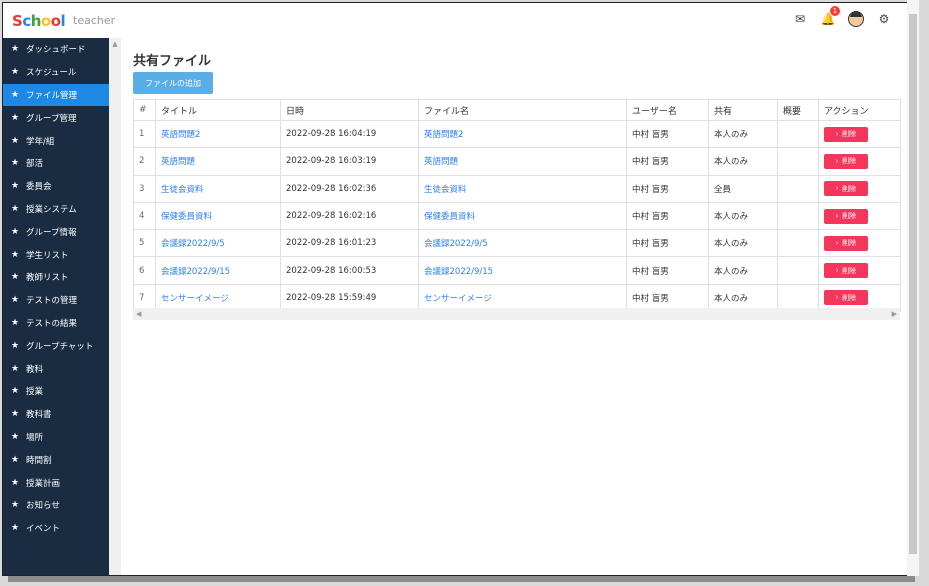 The height and width of the screenshot is (586, 929). Describe the element at coordinates (45, 21) in the screenshot. I see `logo-letter: o` at that location.